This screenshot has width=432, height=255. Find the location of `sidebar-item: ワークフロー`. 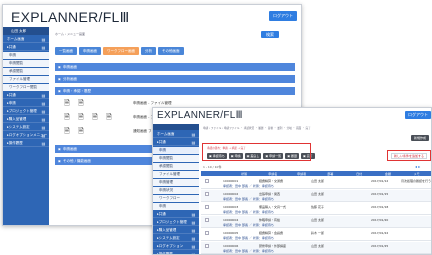

sidebar-item: ワークフロー is located at coordinates (176, 198).